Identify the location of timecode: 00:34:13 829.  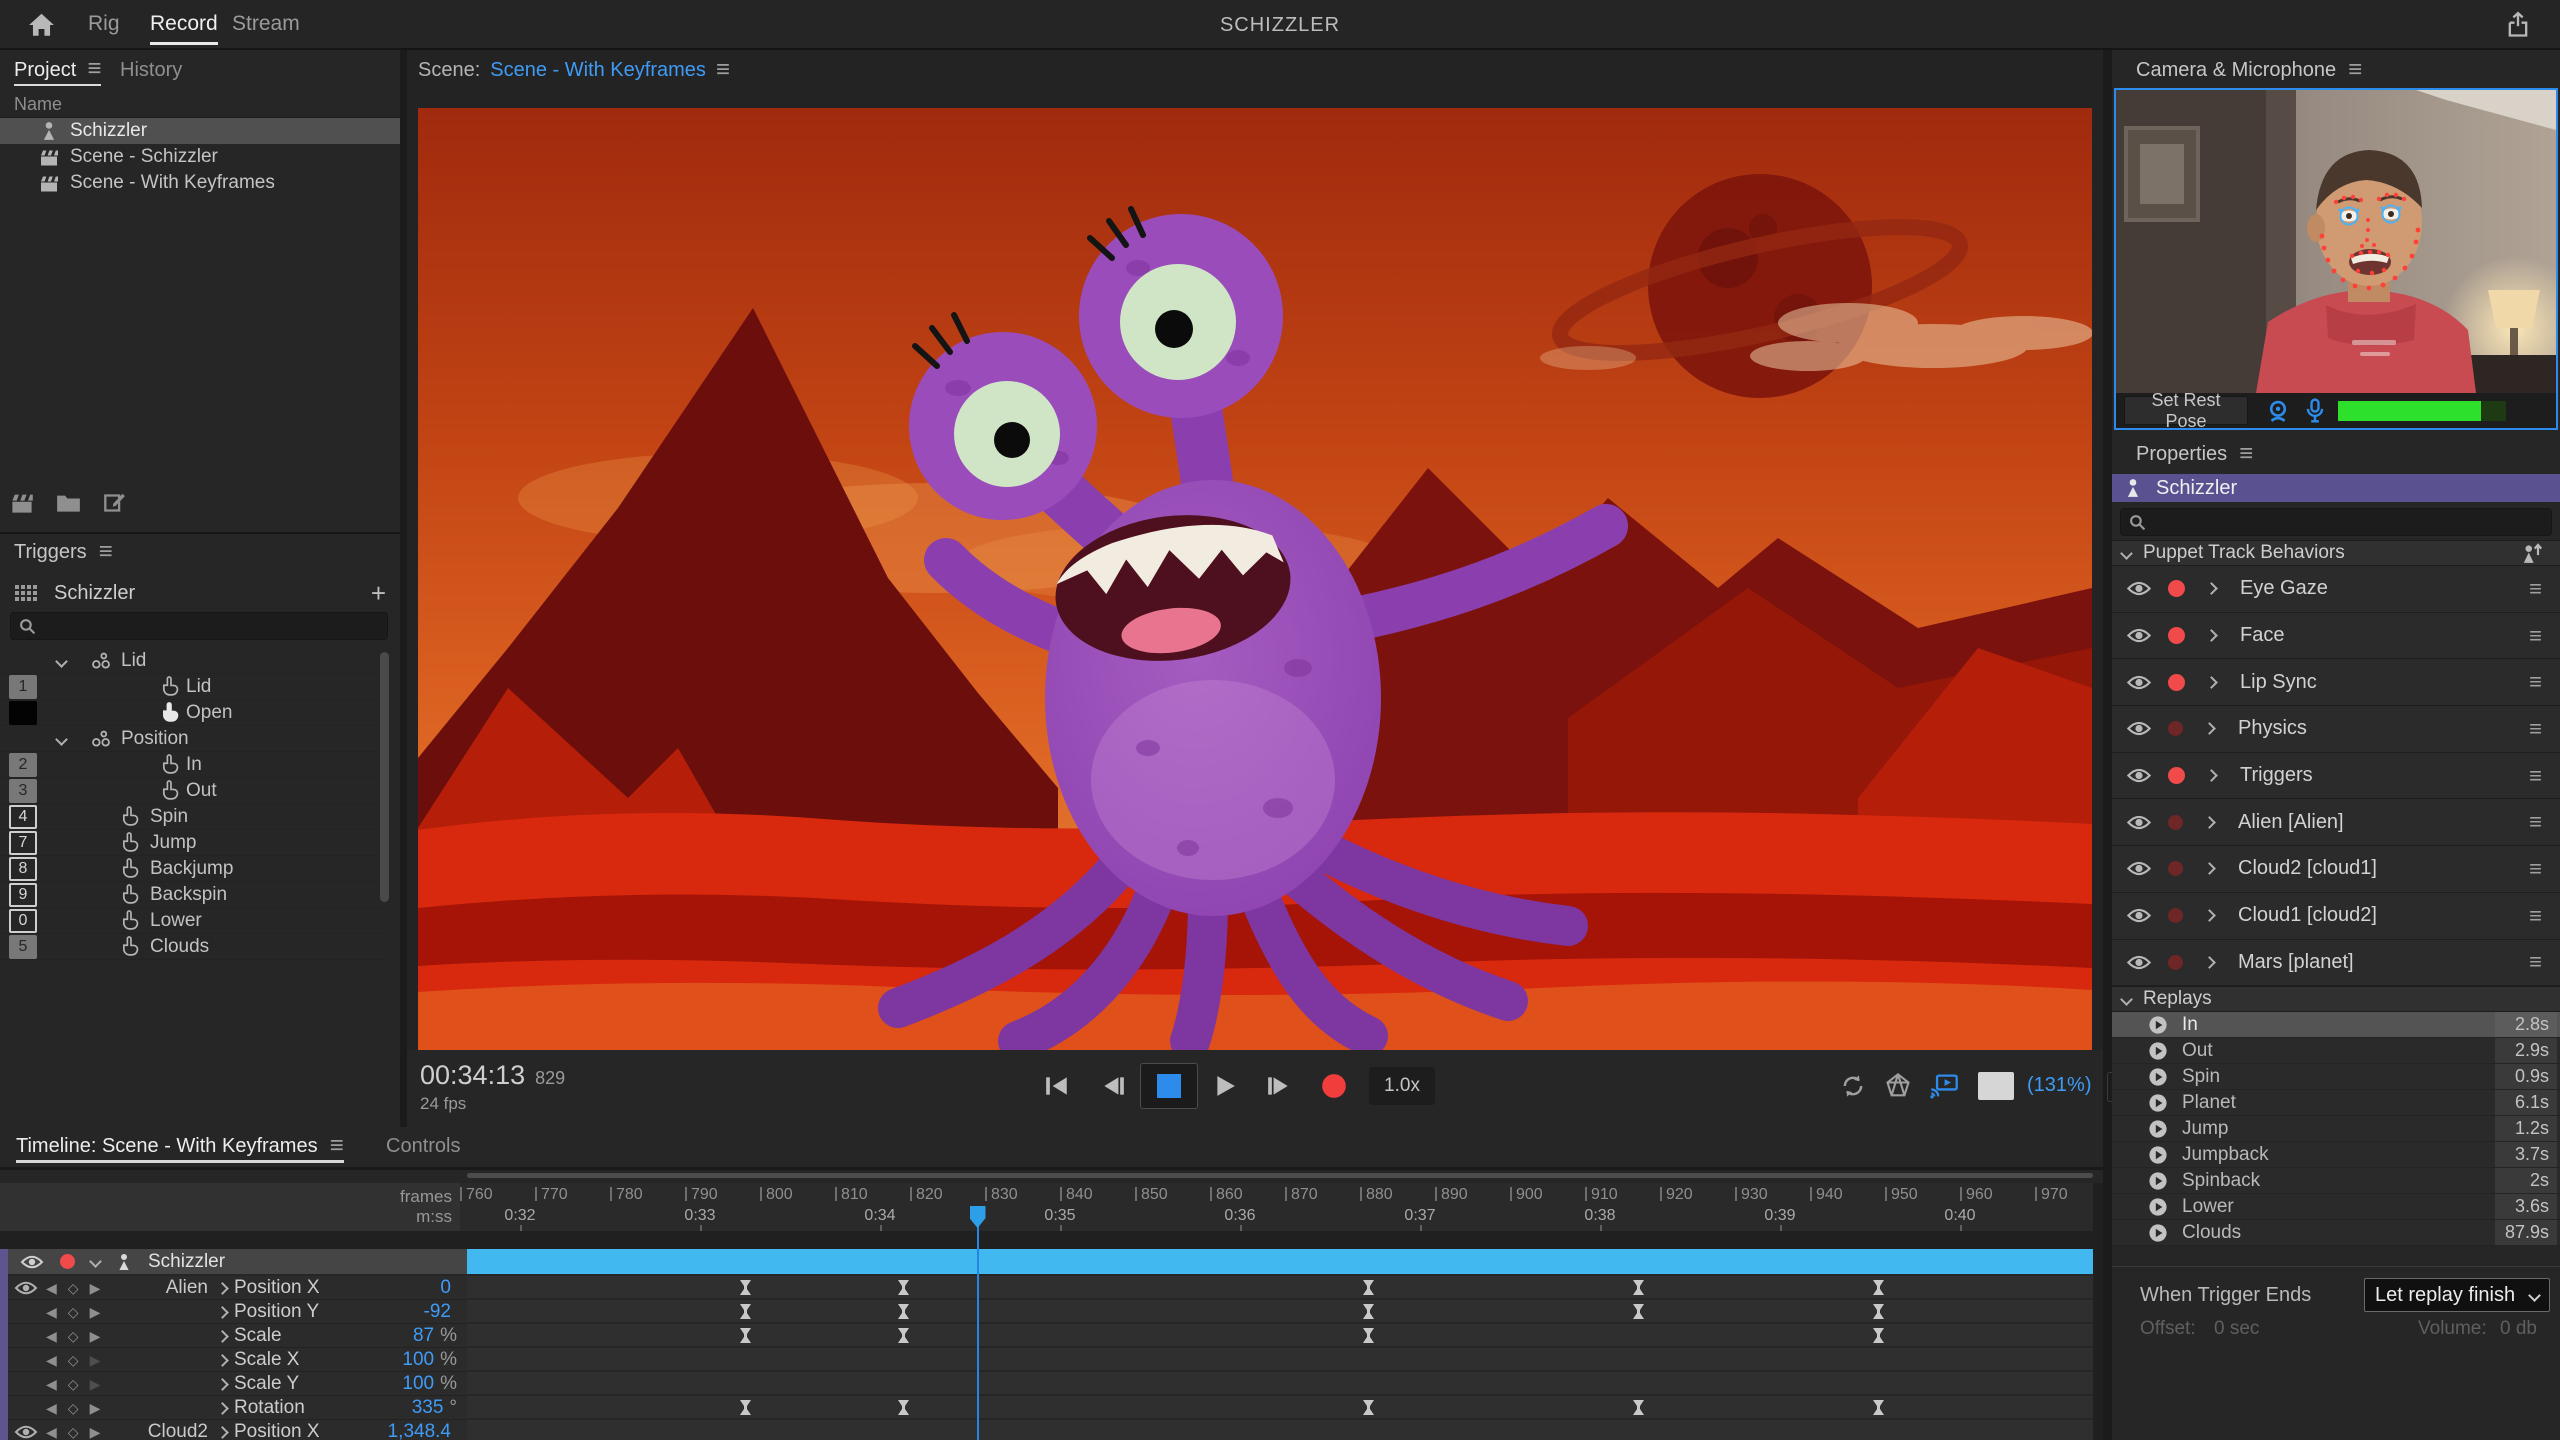
(492, 1075).